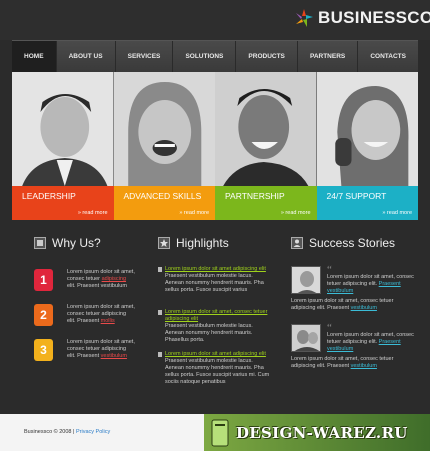 This screenshot has height=451, width=430. I want to click on nav-partners: PARTNERS, so click(328, 56).